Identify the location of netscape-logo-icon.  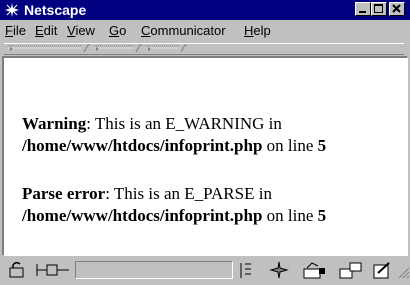
(12, 10).